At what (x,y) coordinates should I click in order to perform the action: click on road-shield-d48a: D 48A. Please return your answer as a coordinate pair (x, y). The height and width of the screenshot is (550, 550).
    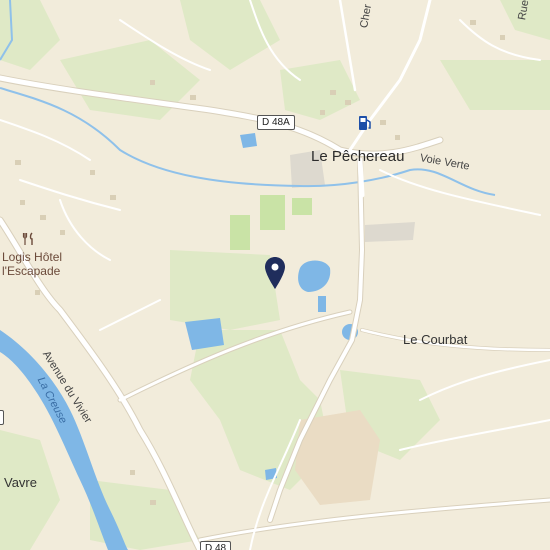
    Looking at the image, I should click on (276, 122).